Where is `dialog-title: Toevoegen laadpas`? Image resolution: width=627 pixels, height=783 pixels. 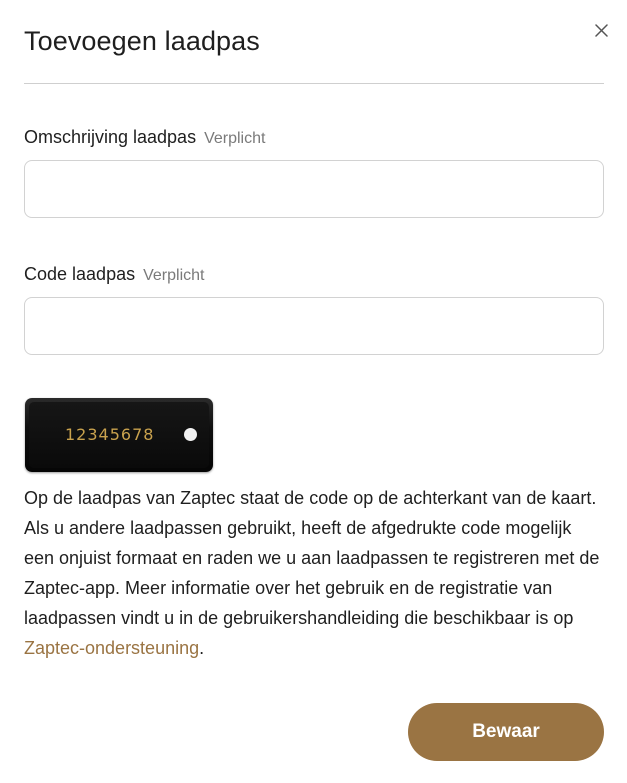 dialog-title: Toevoegen laadpas is located at coordinates (142, 41).